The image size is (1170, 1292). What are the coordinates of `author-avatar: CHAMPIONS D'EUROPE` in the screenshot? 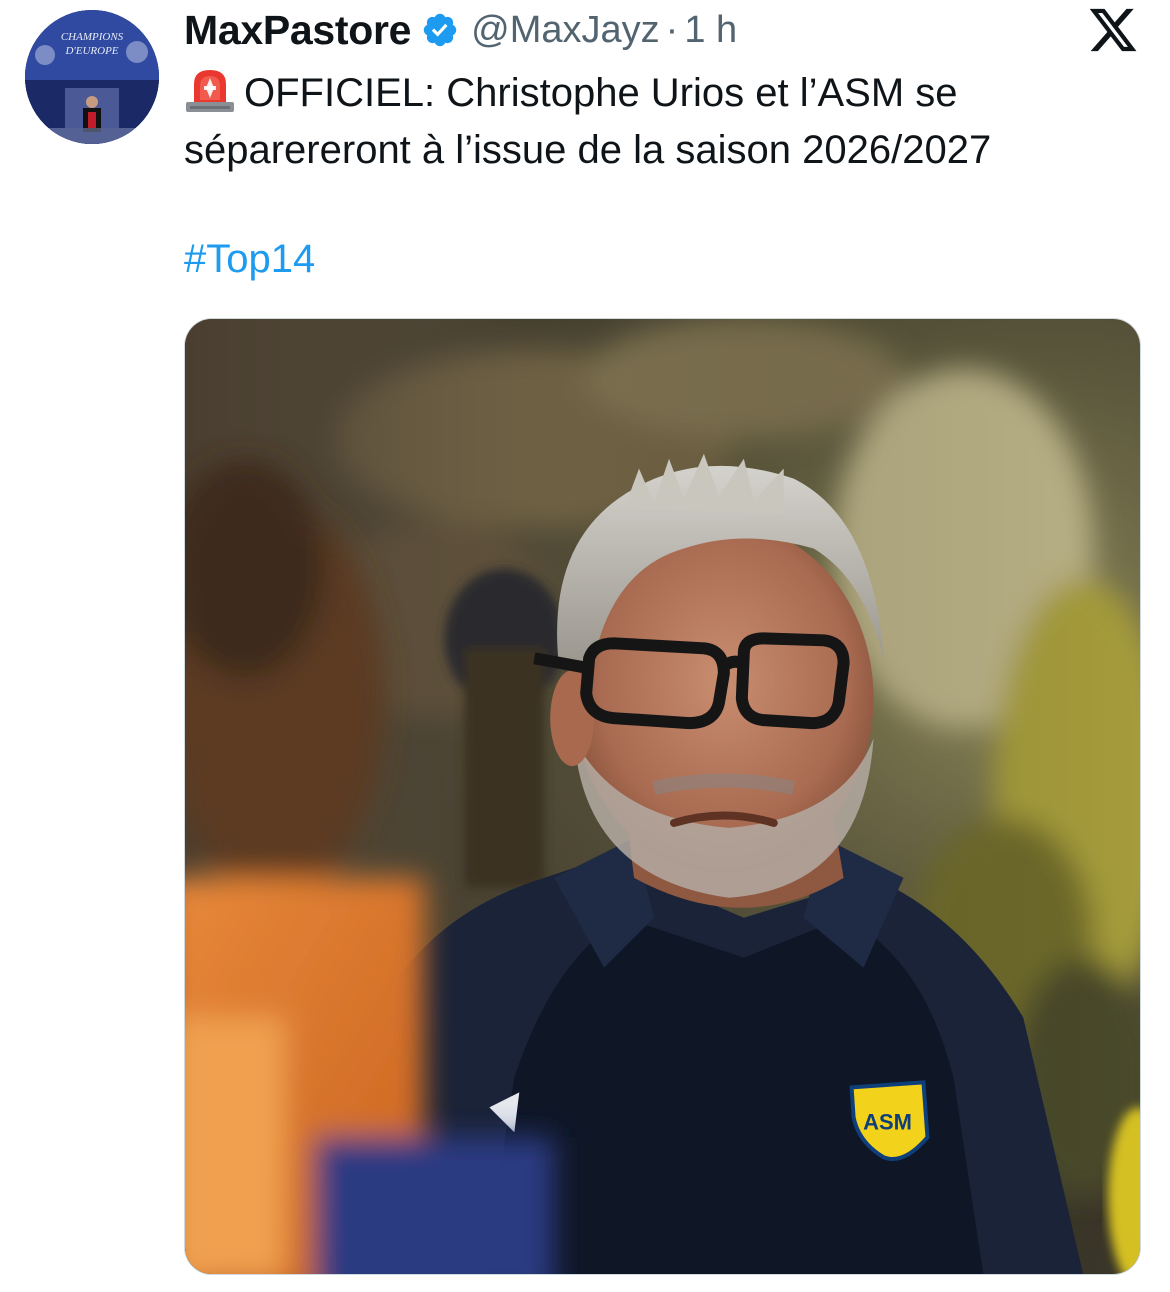 It's located at (92, 77).